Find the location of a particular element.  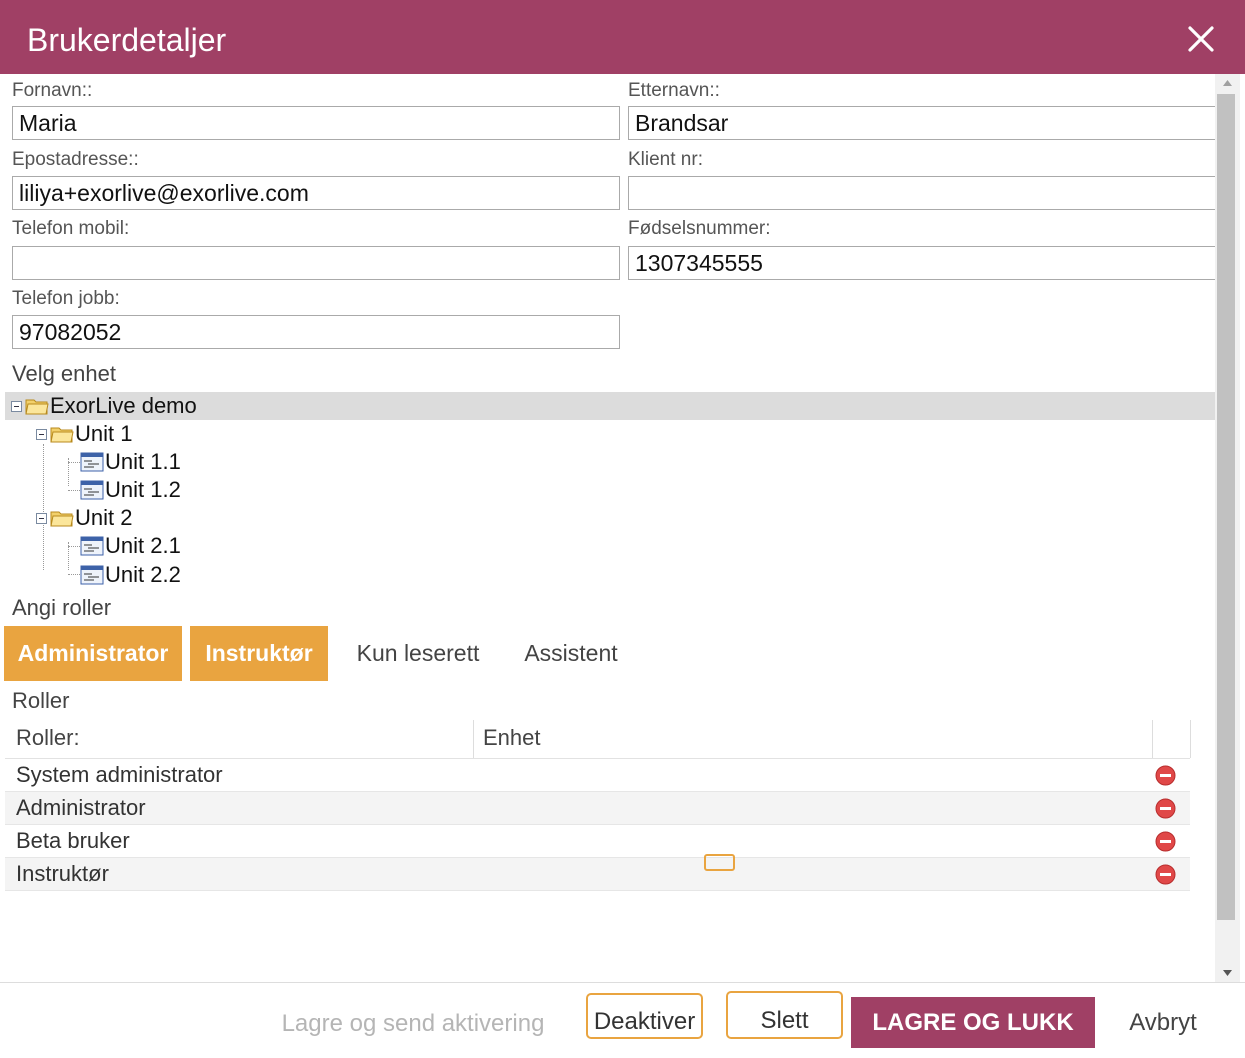

role-name: Beta bruker is located at coordinates (73, 840).